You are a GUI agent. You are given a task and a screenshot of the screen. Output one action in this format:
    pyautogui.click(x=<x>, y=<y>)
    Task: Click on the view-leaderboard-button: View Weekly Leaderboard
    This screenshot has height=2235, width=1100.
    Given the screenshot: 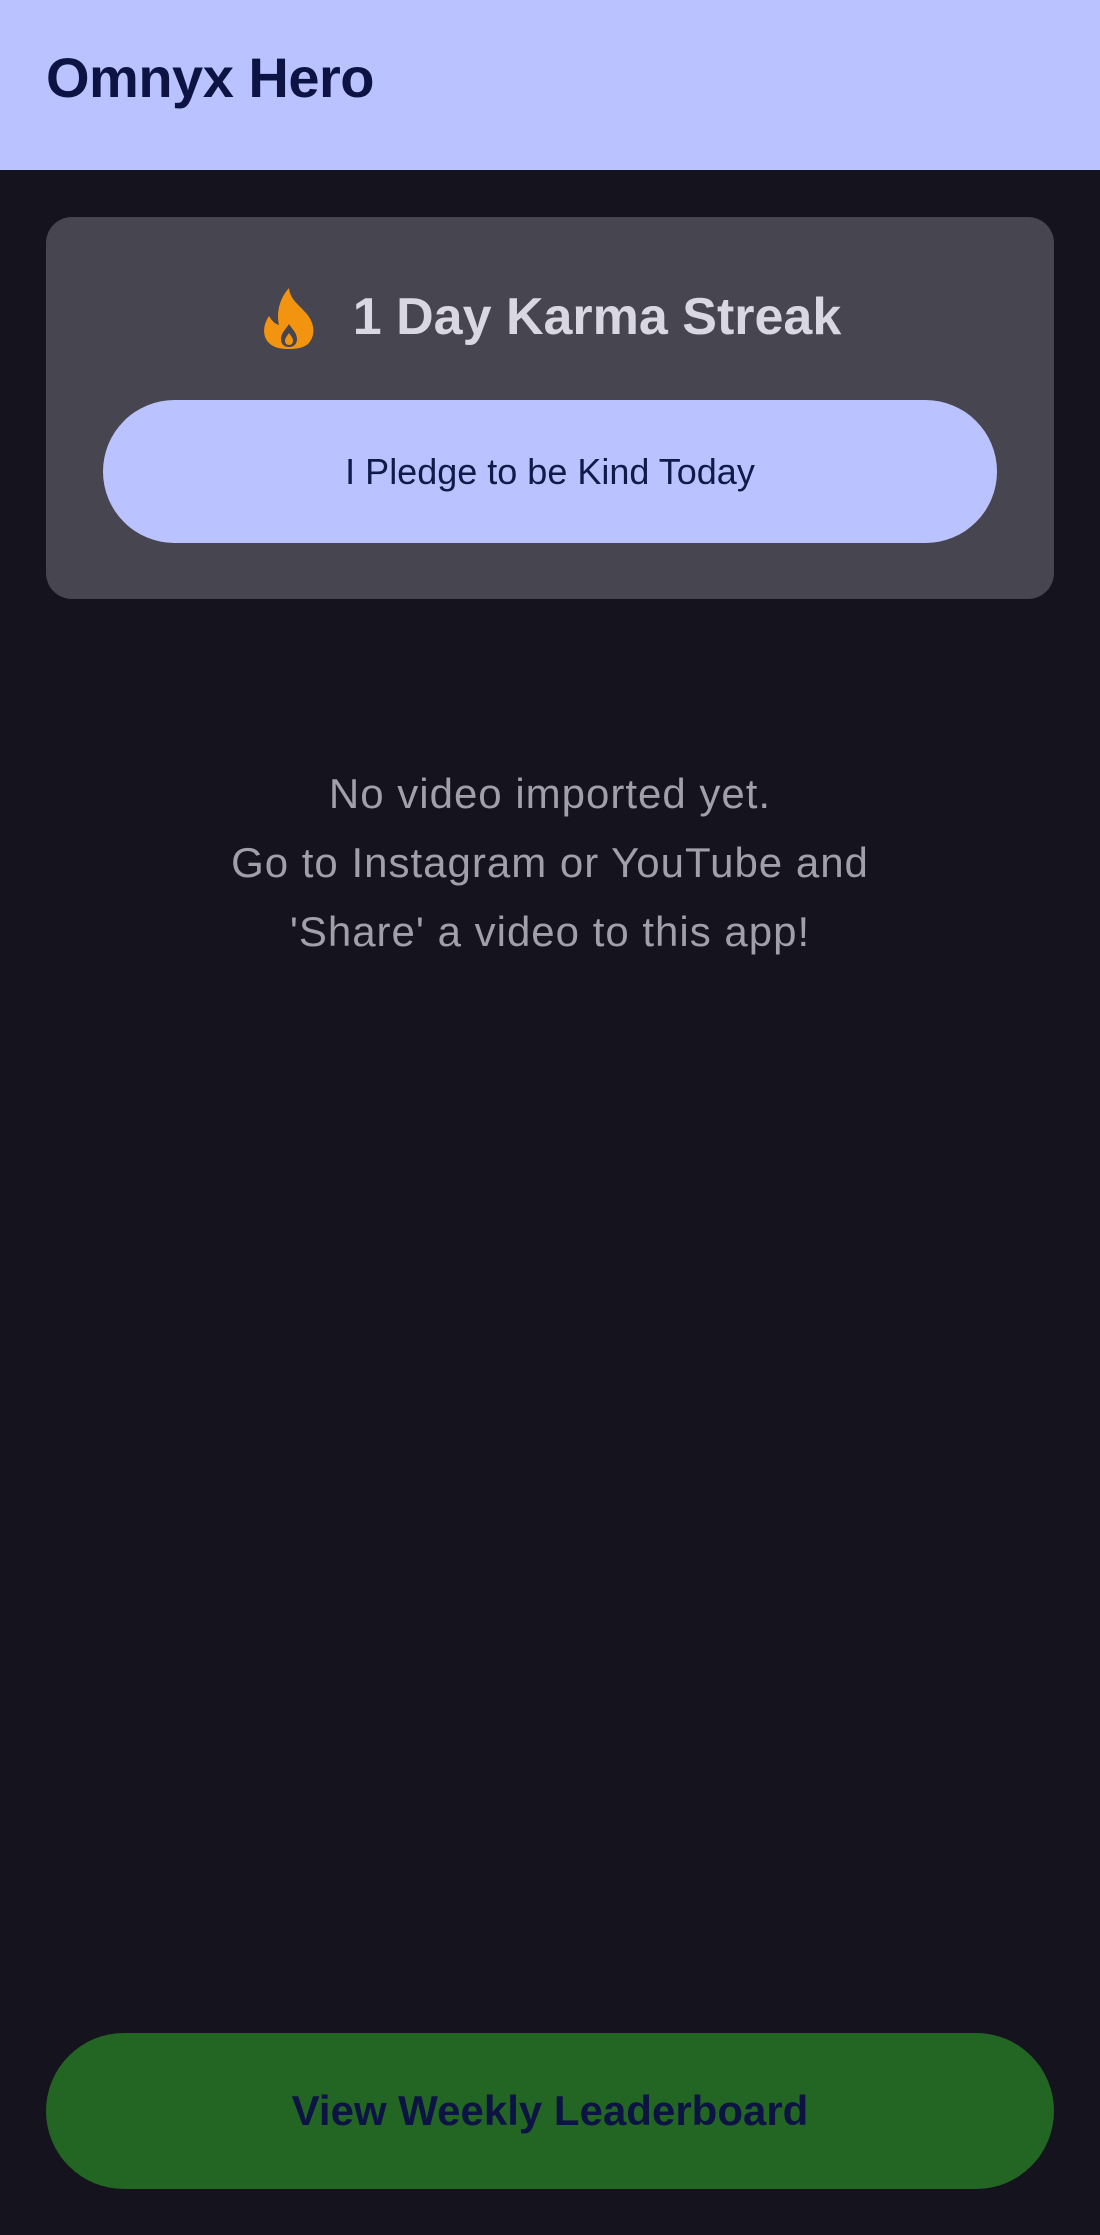 What is the action you would take?
    pyautogui.click(x=550, y=2111)
    